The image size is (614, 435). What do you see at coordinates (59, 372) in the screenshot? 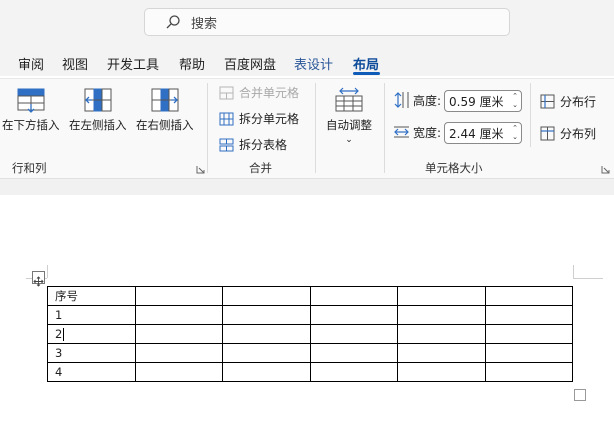
I see `row-number: 4` at bounding box center [59, 372].